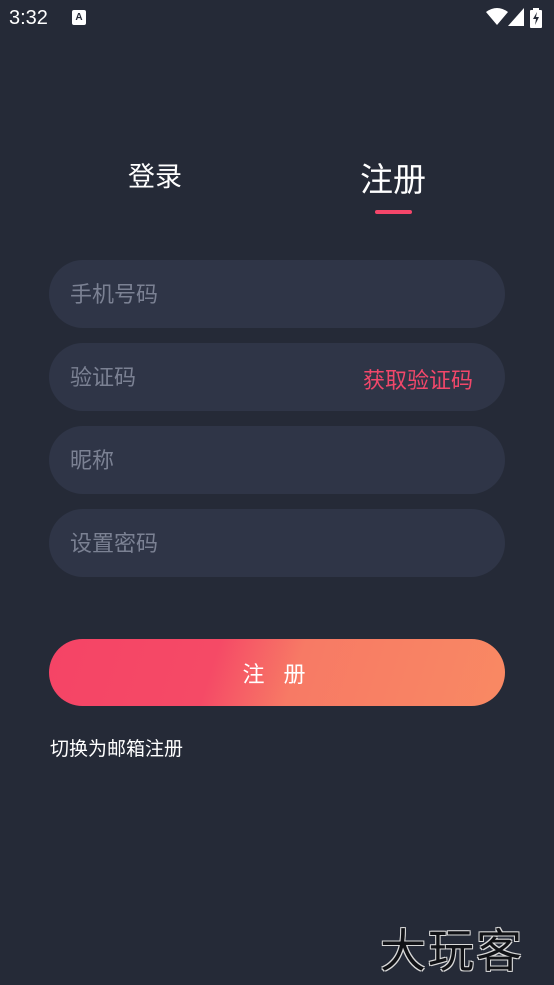  Describe the element at coordinates (28, 18) in the screenshot. I see `status-time: 3:32` at that location.